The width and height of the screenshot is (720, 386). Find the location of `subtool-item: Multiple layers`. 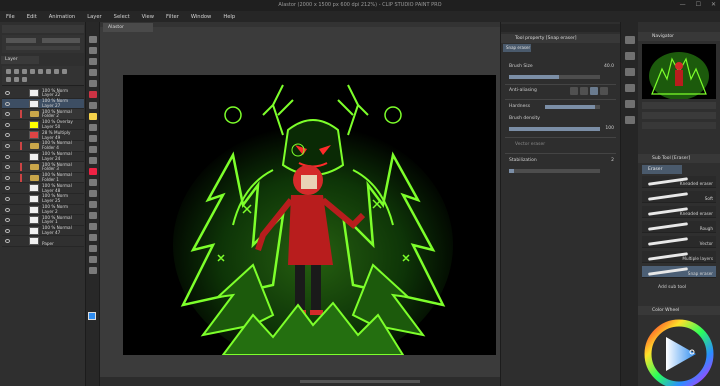

subtool-item: Multiple layers is located at coordinates (679, 257).